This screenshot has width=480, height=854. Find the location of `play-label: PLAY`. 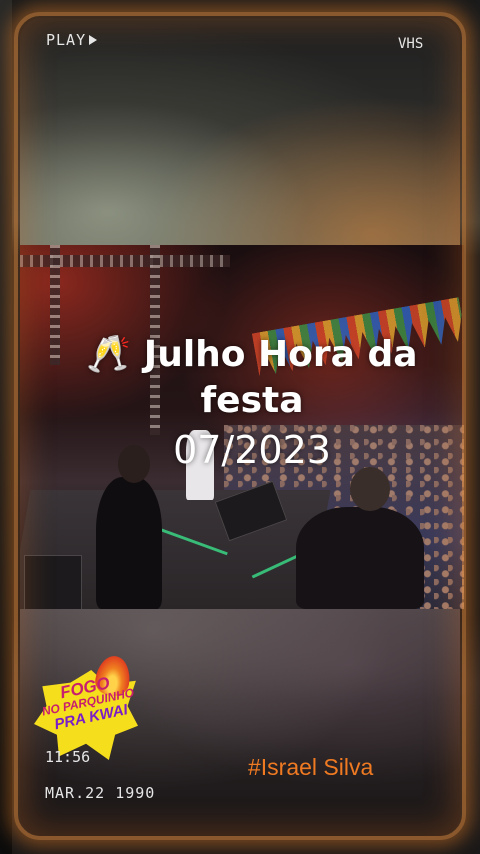

play-label: PLAY is located at coordinates (66, 40).